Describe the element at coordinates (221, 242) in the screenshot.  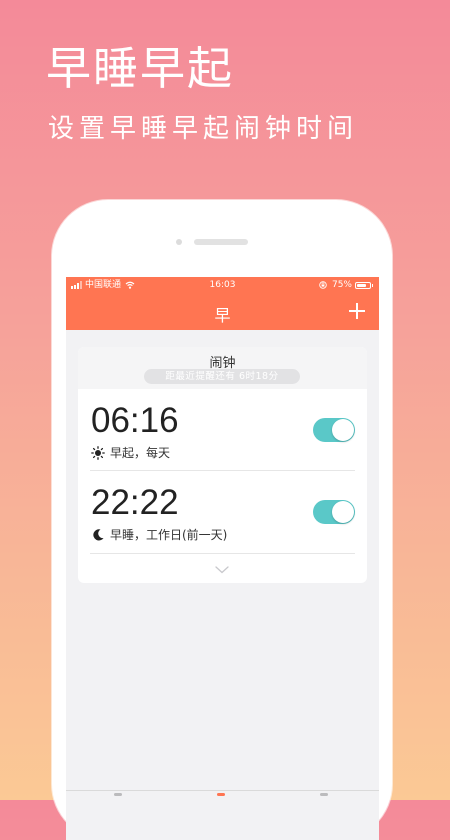
I see `phone-speaker` at that location.